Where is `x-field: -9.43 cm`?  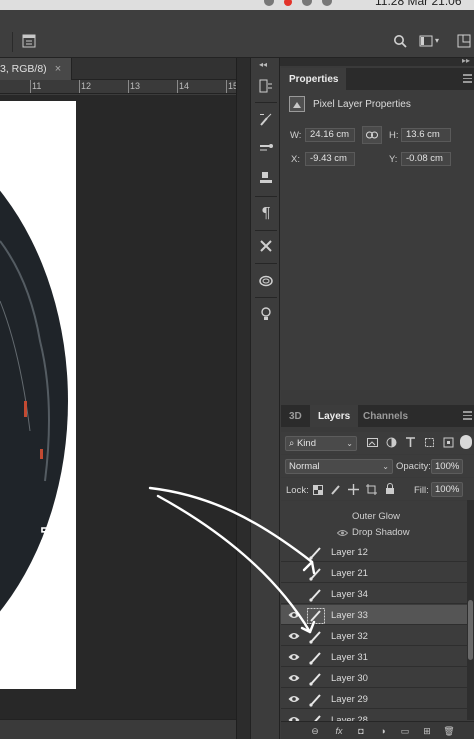 x-field: -9.43 cm is located at coordinates (330, 159).